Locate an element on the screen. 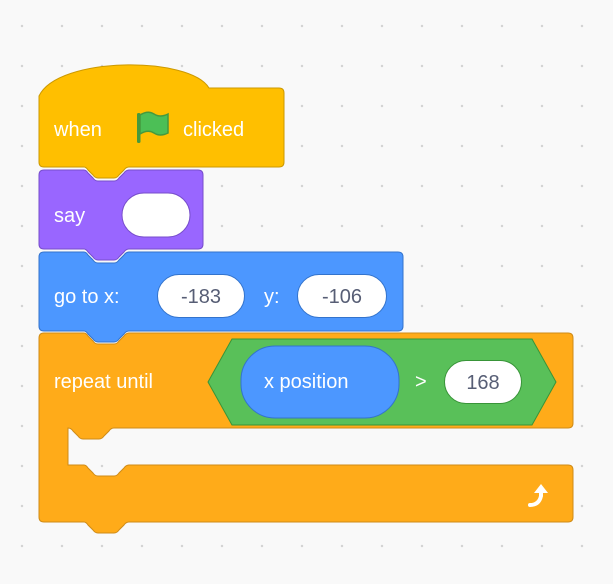 This screenshot has width=613, height=584. say-message-input is located at coordinates (156, 215).